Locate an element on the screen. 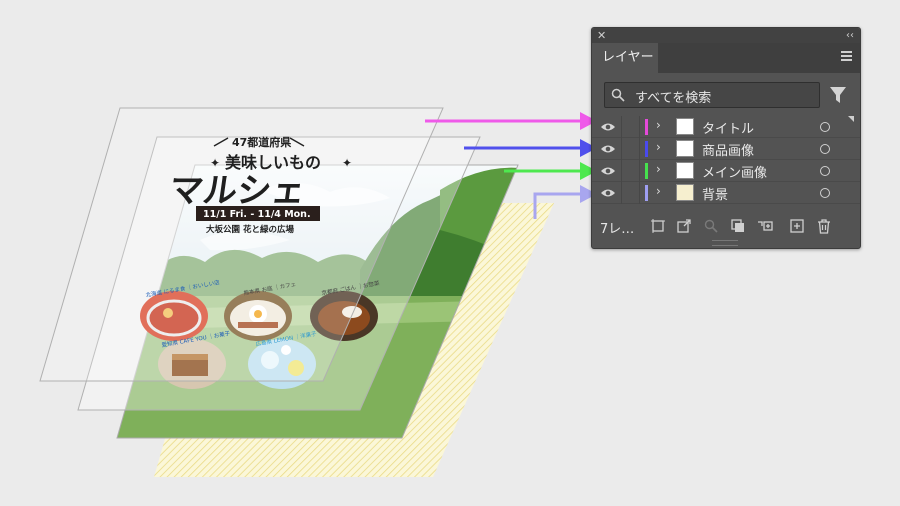 The image size is (900, 506). poster-venue: 大坂公園 花と緑の広場 is located at coordinates (250, 229).